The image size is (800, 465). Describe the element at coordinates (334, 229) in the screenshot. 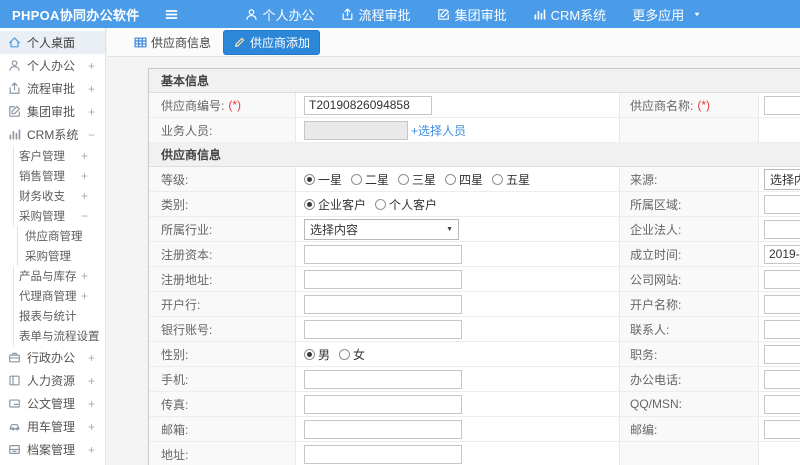

I see `select-value: 选择内容` at that location.